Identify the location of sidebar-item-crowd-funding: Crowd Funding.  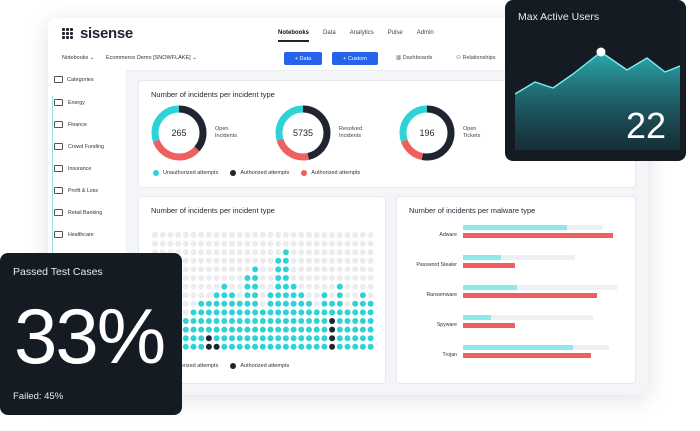
(79, 146).